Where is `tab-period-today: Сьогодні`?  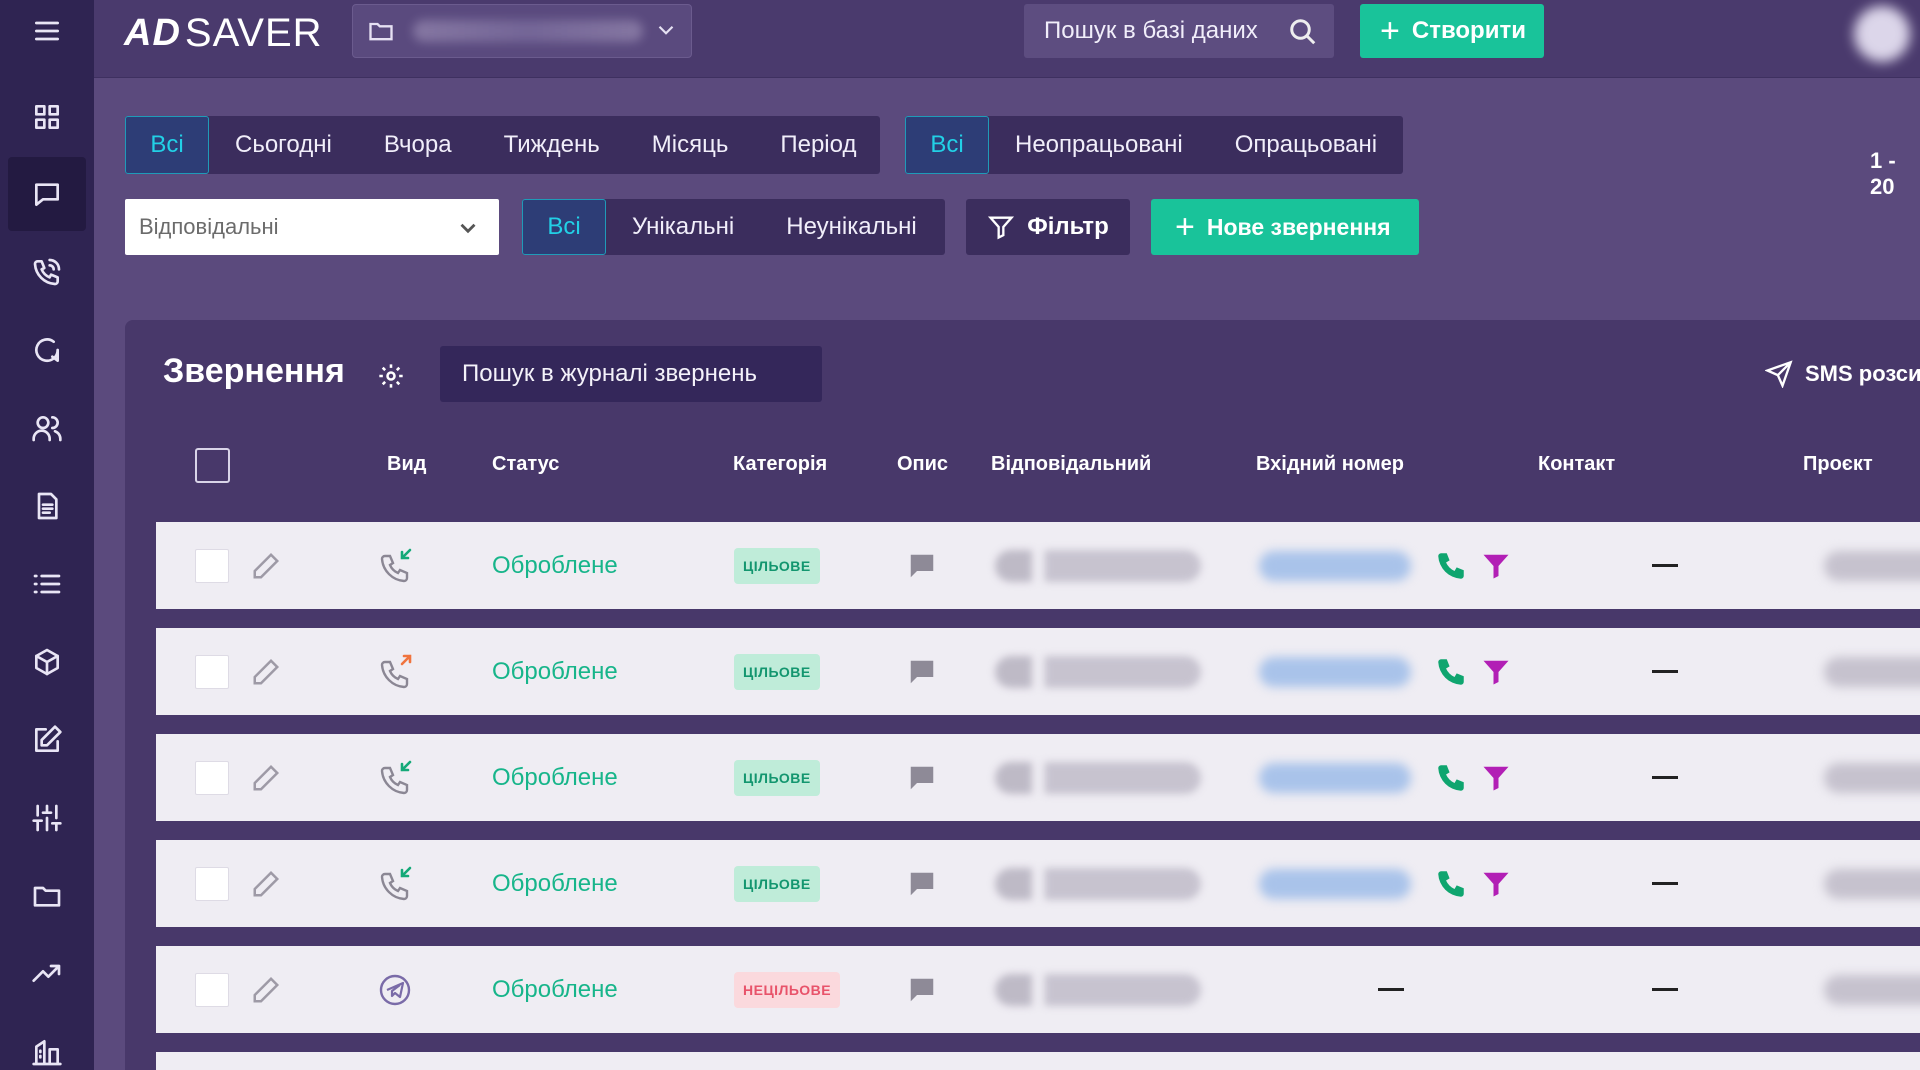 tab-period-today: Сьогодні is located at coordinates (283, 145).